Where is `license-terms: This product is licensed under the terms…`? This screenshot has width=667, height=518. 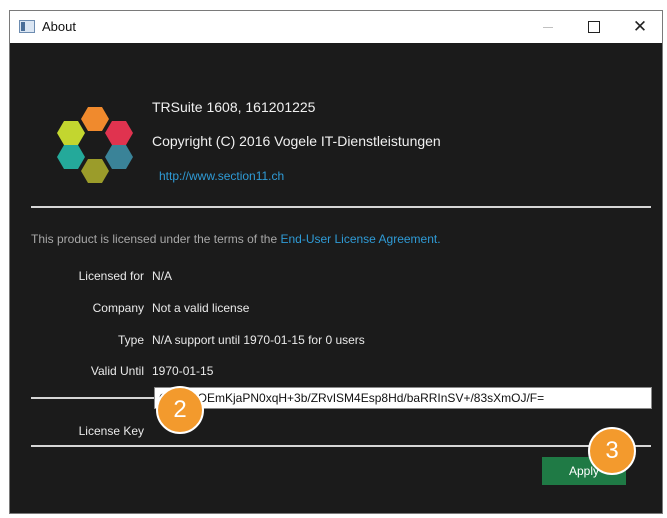
license-terms: This product is licensed under the terms… is located at coordinates (236, 239).